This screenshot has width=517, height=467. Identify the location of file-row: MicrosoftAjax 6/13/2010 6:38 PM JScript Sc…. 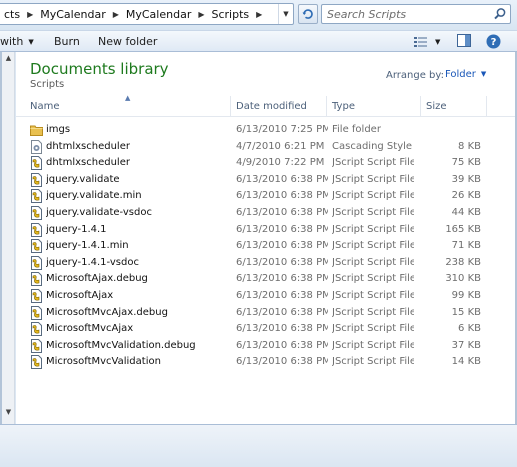
(265, 296).